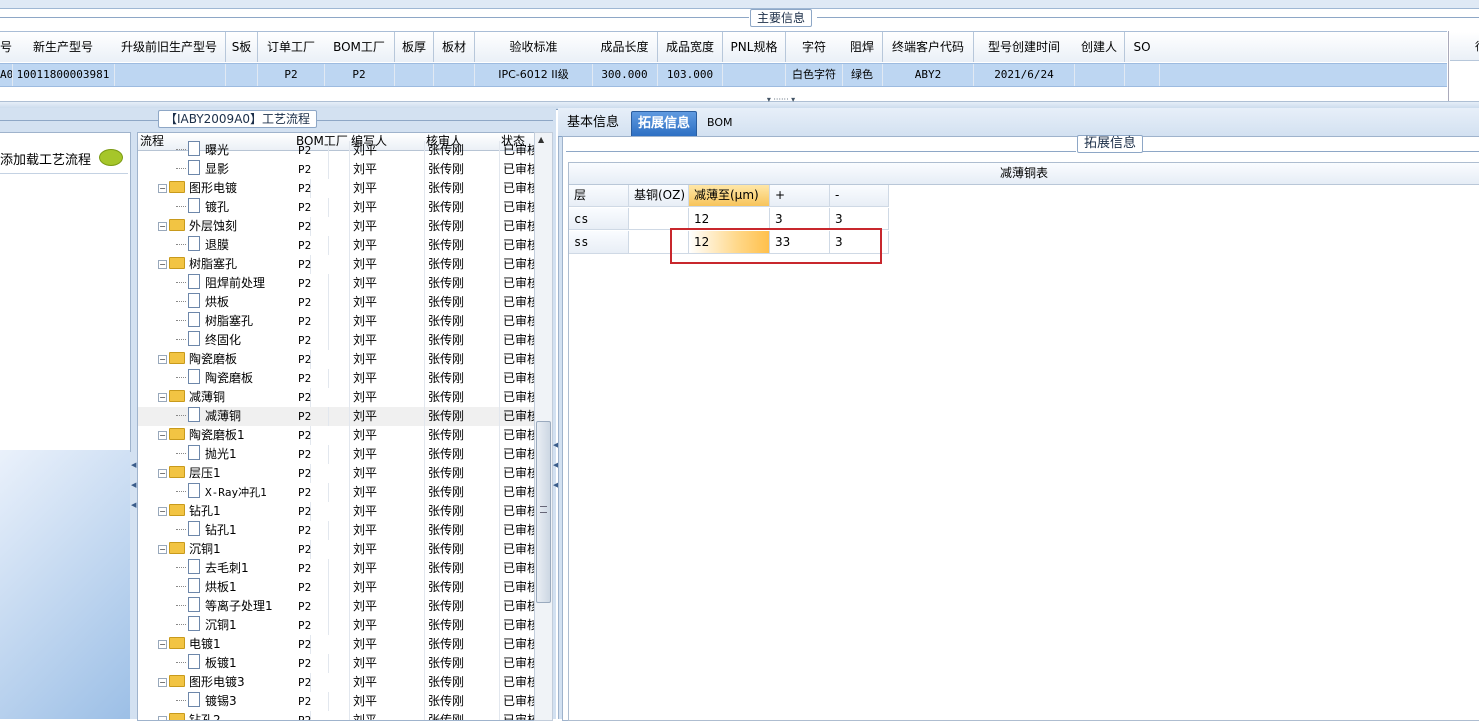 Image resolution: width=1479 pixels, height=721 pixels. I want to click on main-row-cell: 103.000, so click(690, 75).